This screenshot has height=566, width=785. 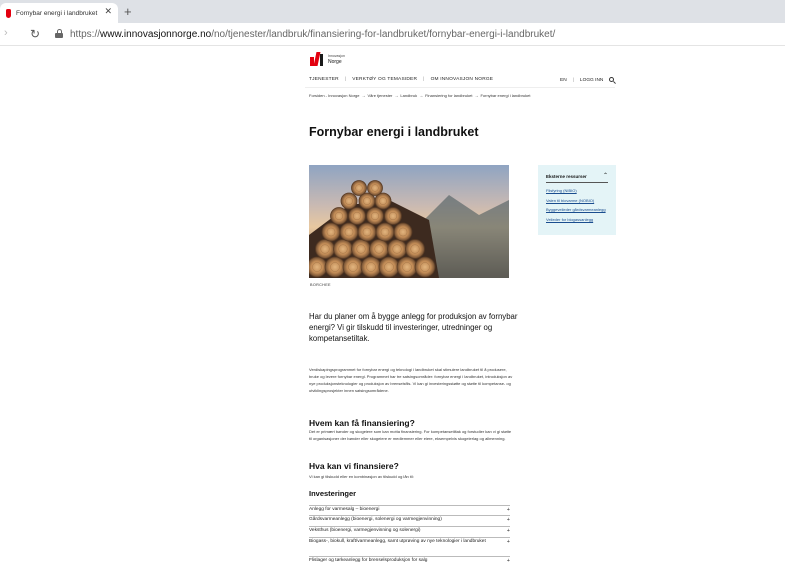 I want to click on browser-tab: Fornybar energi i landbruket ✕, so click(x=59, y=13).